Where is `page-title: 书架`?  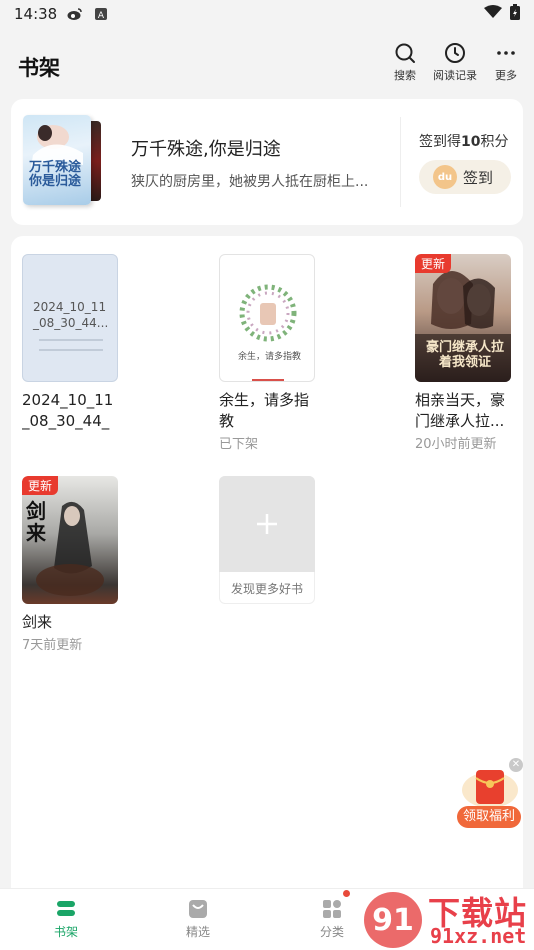 page-title: 书架 is located at coordinates (39, 68).